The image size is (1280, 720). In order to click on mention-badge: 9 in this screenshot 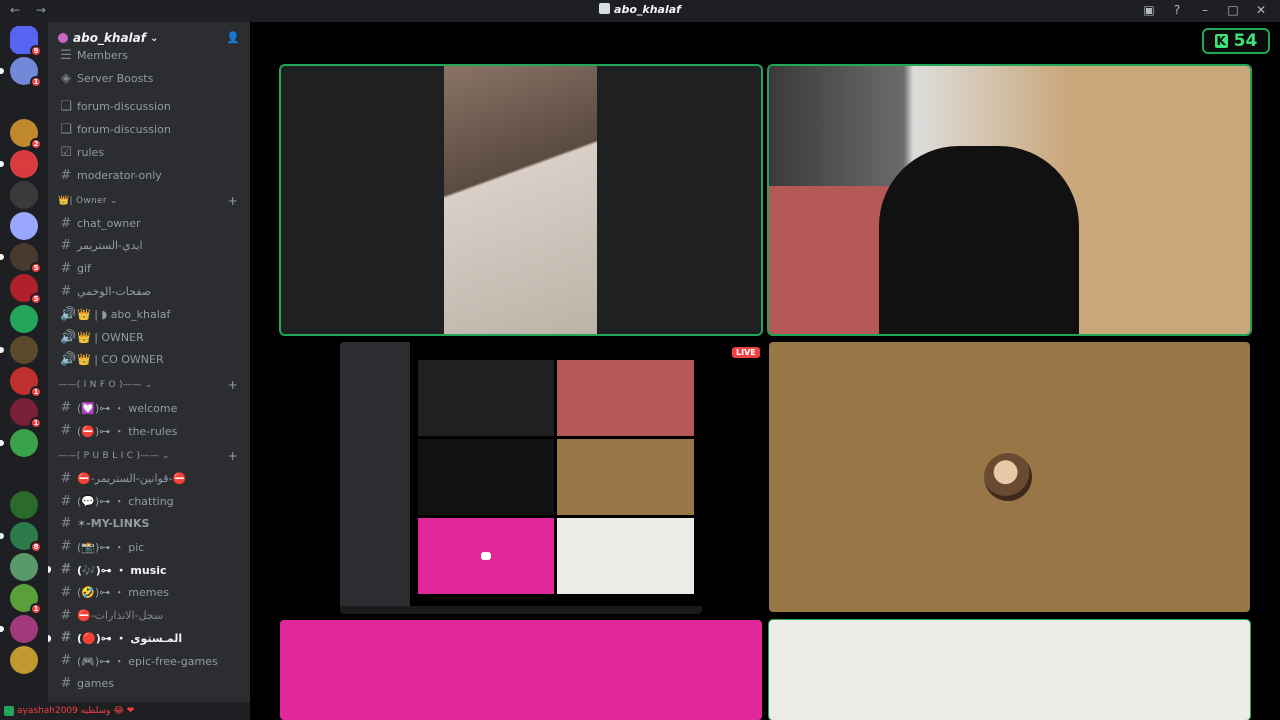, I will do `click(36, 51)`.